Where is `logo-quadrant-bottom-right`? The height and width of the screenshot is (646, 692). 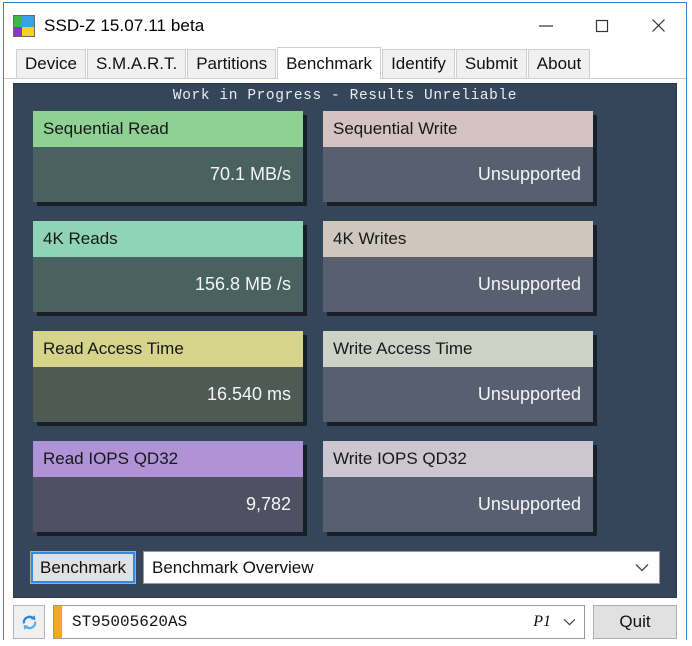
logo-quadrant-bottom-right is located at coordinates (28, 31).